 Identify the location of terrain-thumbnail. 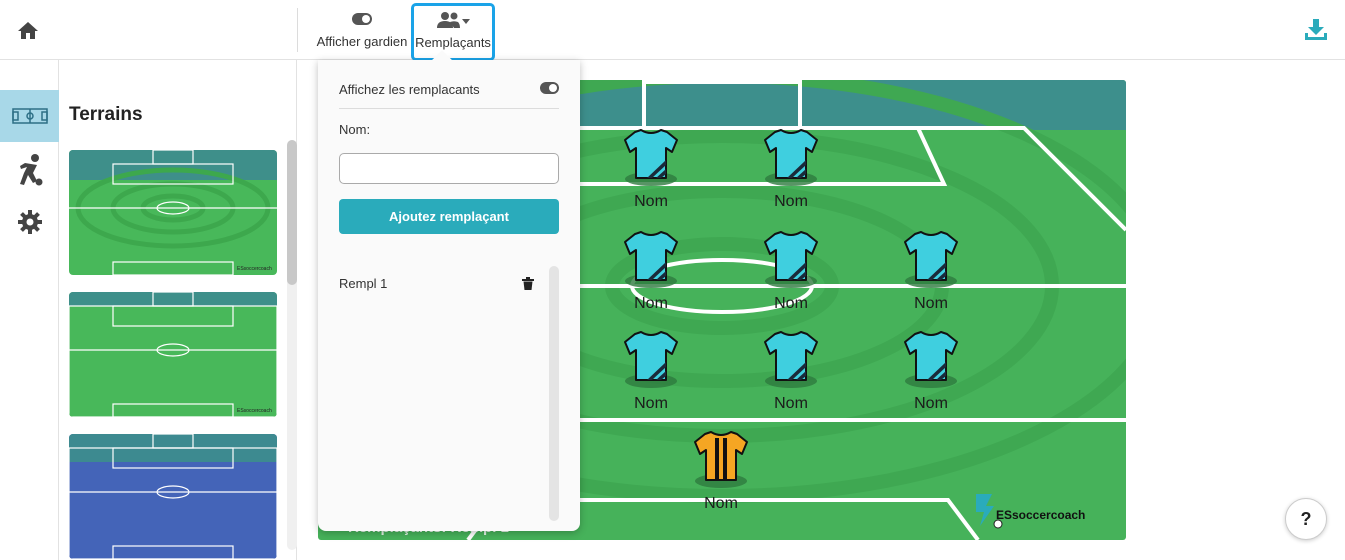
(173, 496).